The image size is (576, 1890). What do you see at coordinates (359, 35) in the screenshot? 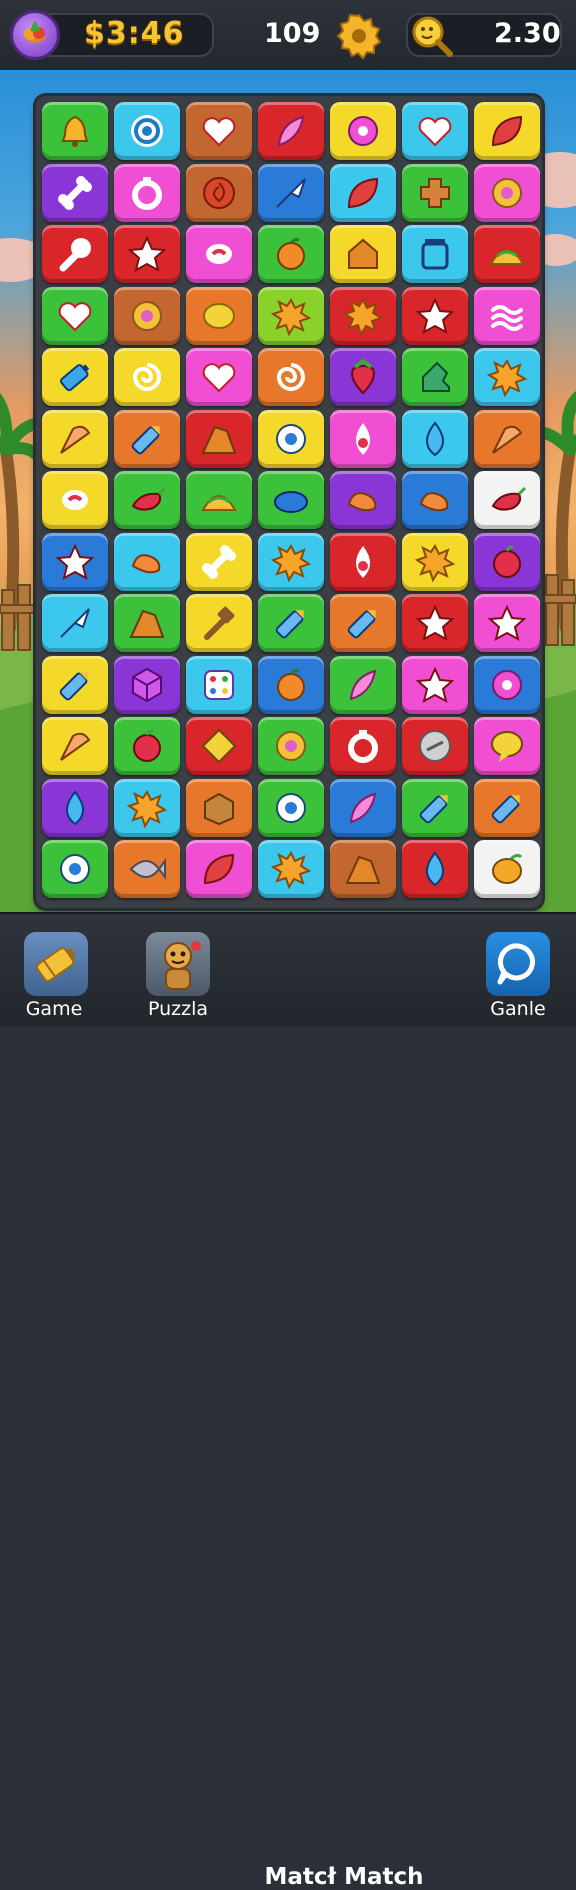
I see `gear-icon` at bounding box center [359, 35].